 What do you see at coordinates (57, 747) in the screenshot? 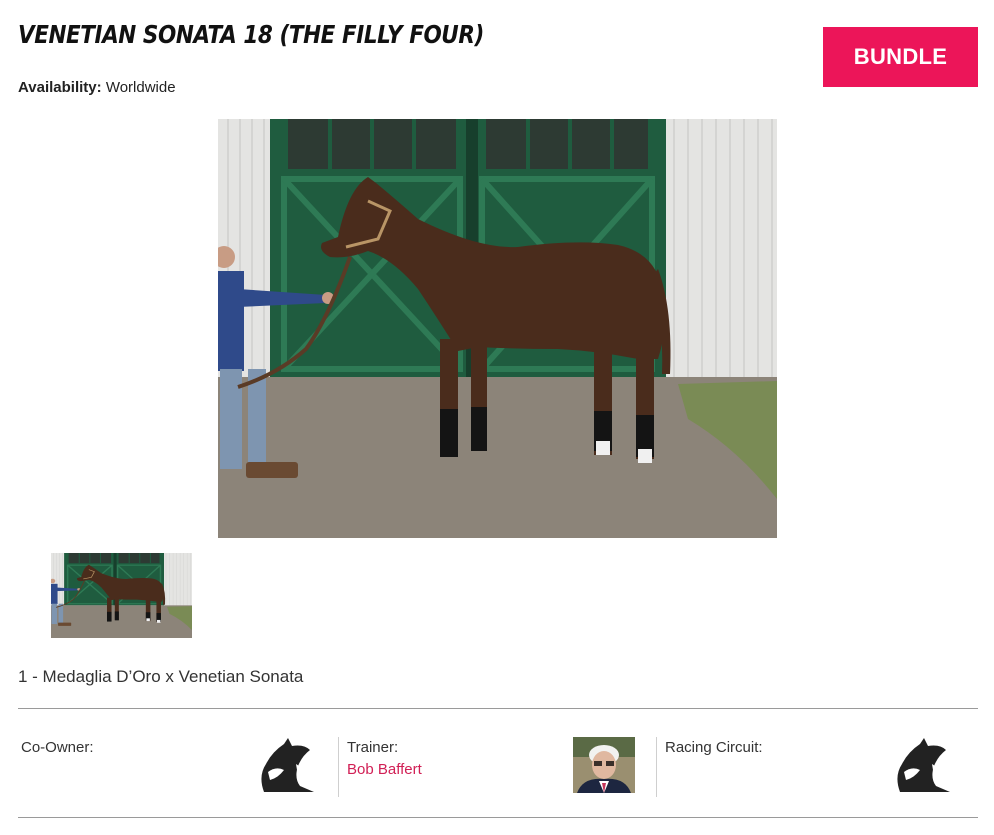
I see `co-owner-label: Co-Owner:` at bounding box center [57, 747].